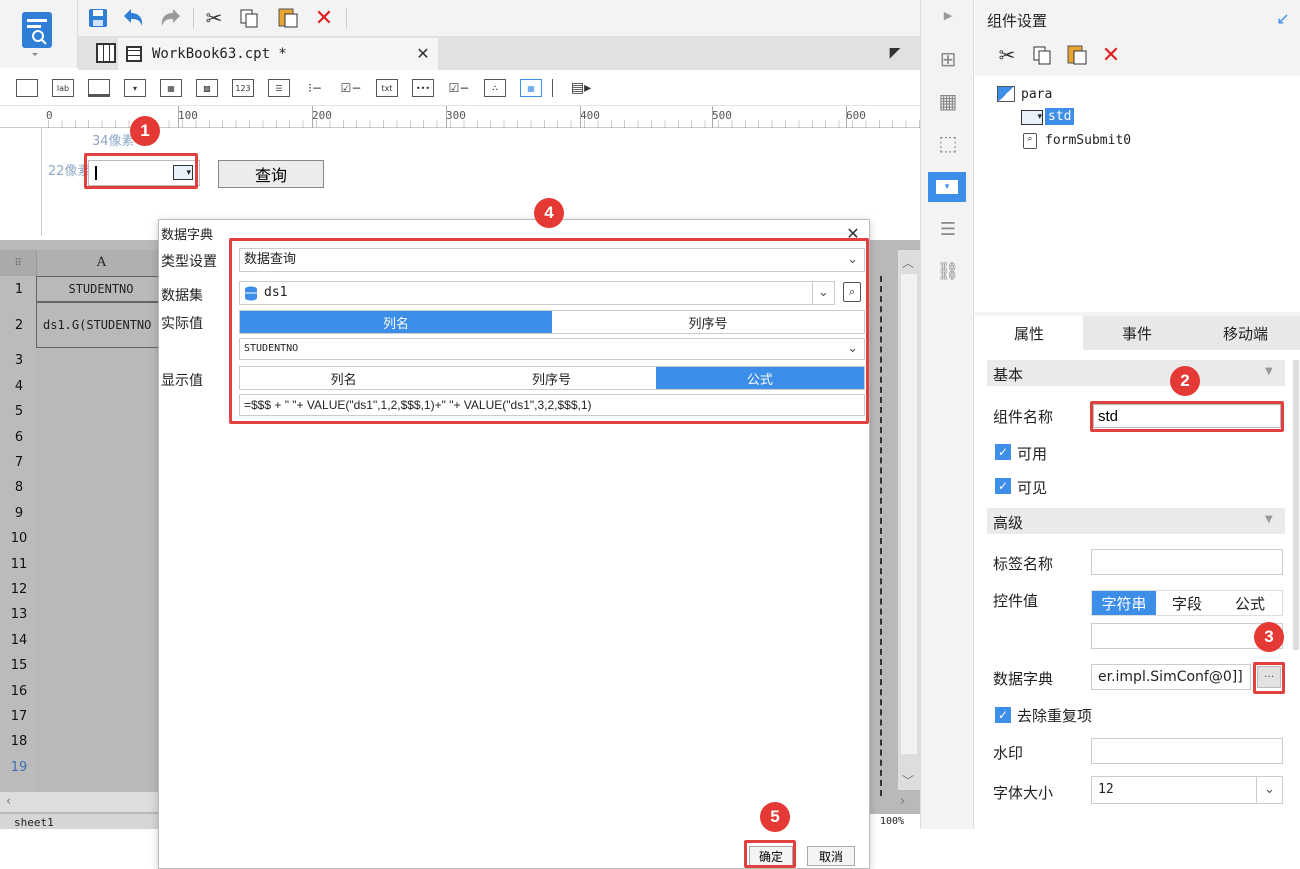 The width and height of the screenshot is (1300, 869). Describe the element at coordinates (1017, 21) in the screenshot. I see `panel-title: 组件设置` at that location.